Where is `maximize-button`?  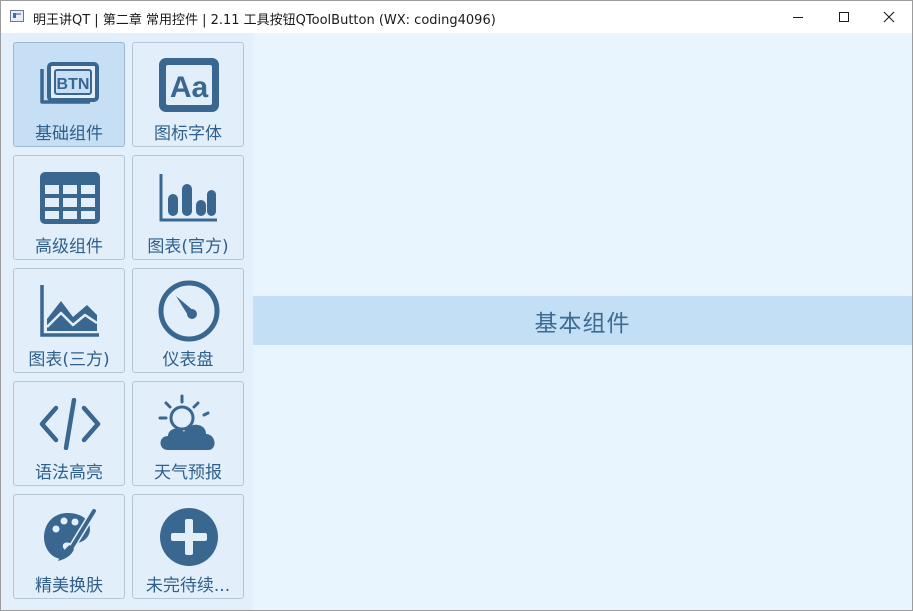
maximize-button is located at coordinates (844, 17).